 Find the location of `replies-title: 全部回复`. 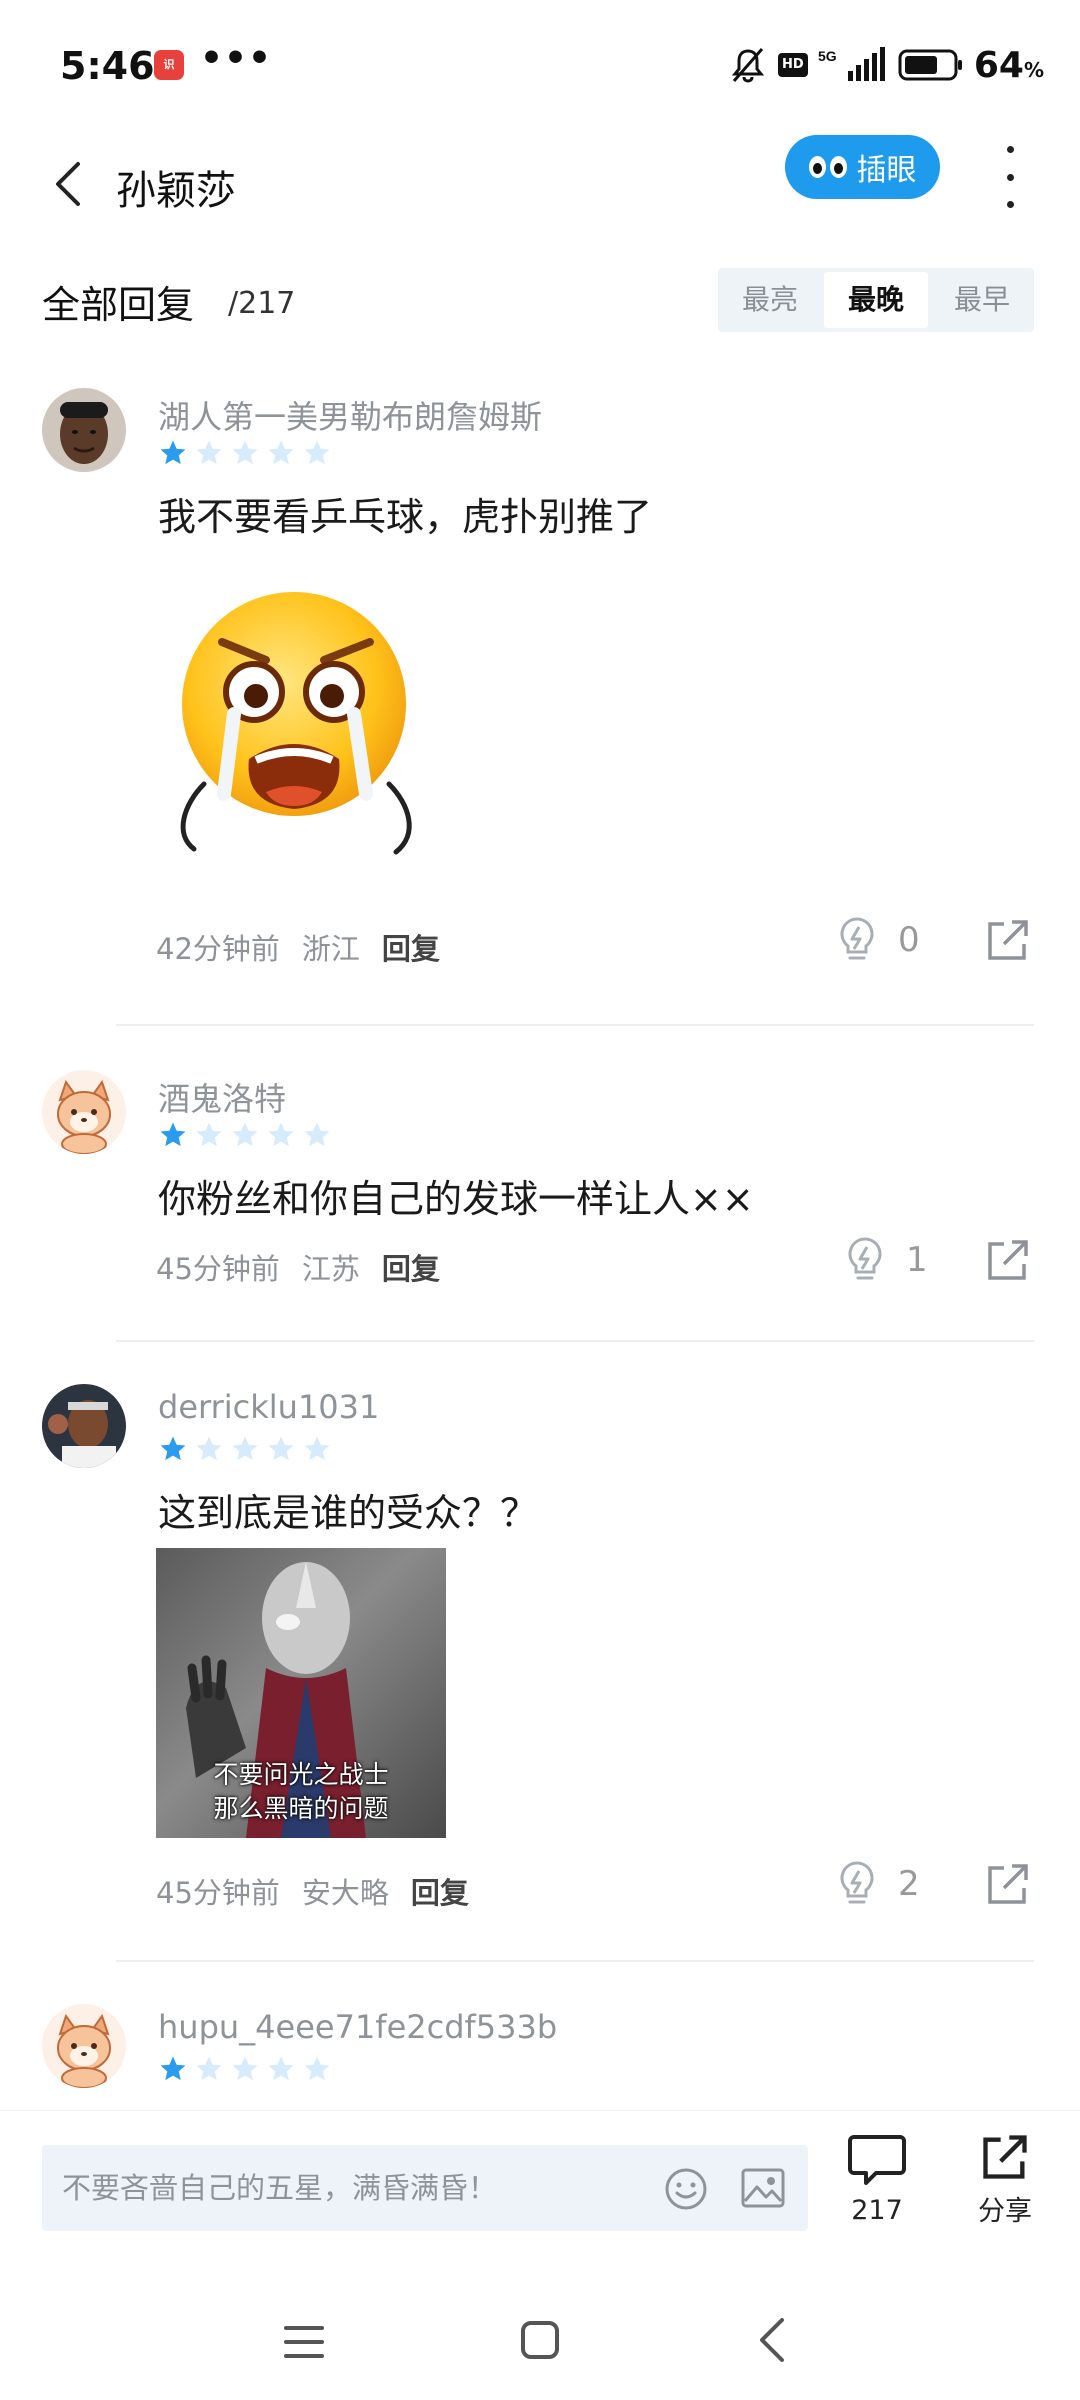

replies-title: 全部回复 is located at coordinates (118, 305).